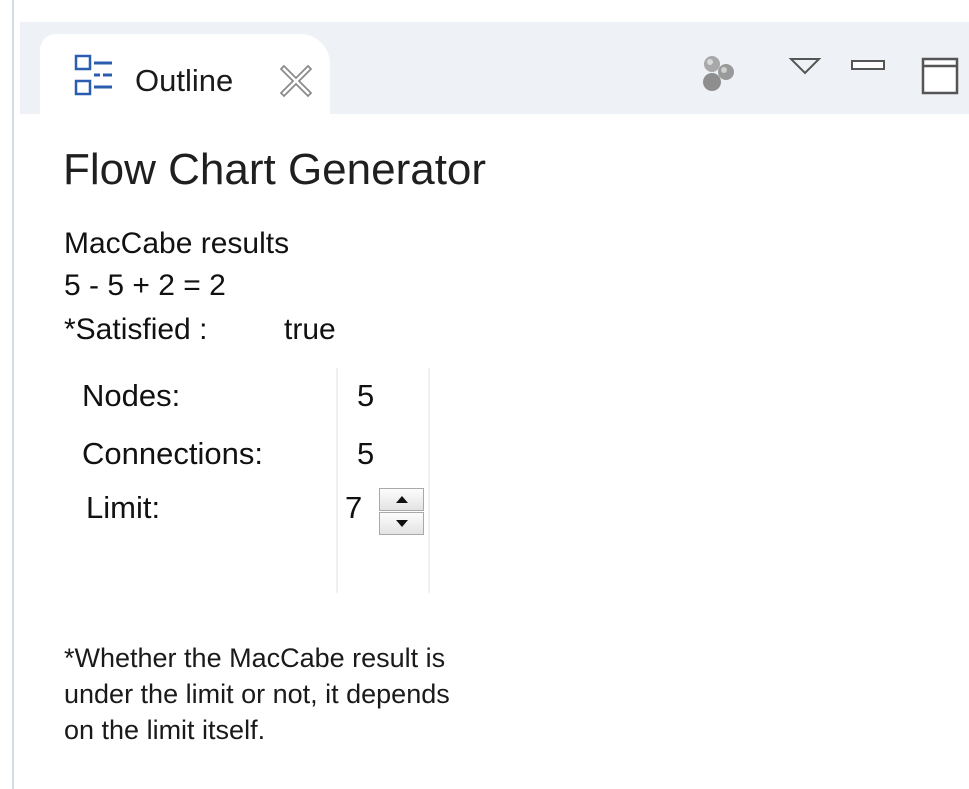 This screenshot has width=969, height=789. I want to click on left-border, so click(10, 394).